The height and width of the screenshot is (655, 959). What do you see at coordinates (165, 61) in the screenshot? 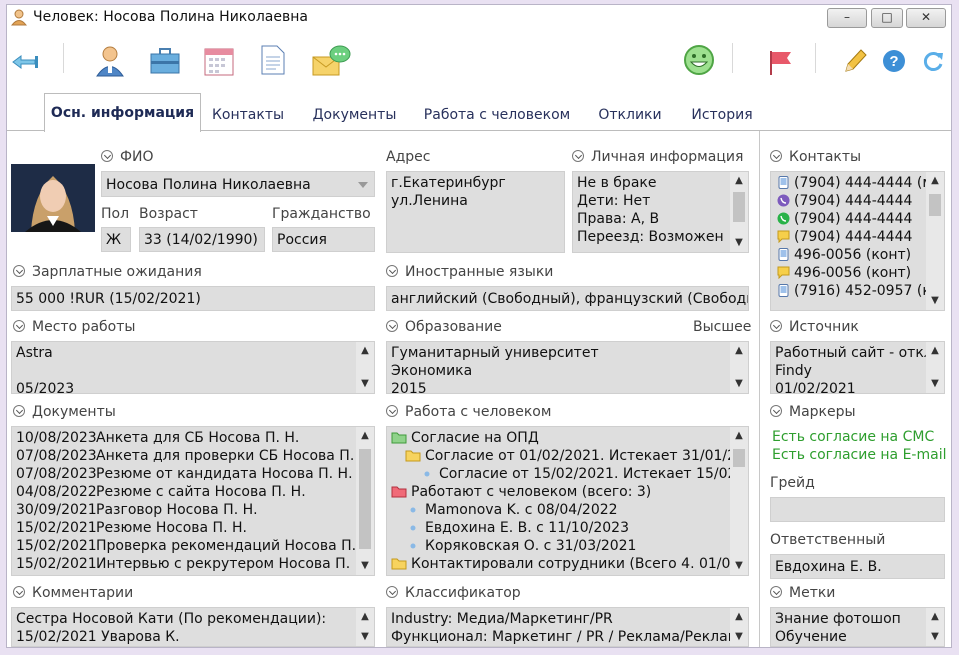
I see `briefcase-icon` at bounding box center [165, 61].